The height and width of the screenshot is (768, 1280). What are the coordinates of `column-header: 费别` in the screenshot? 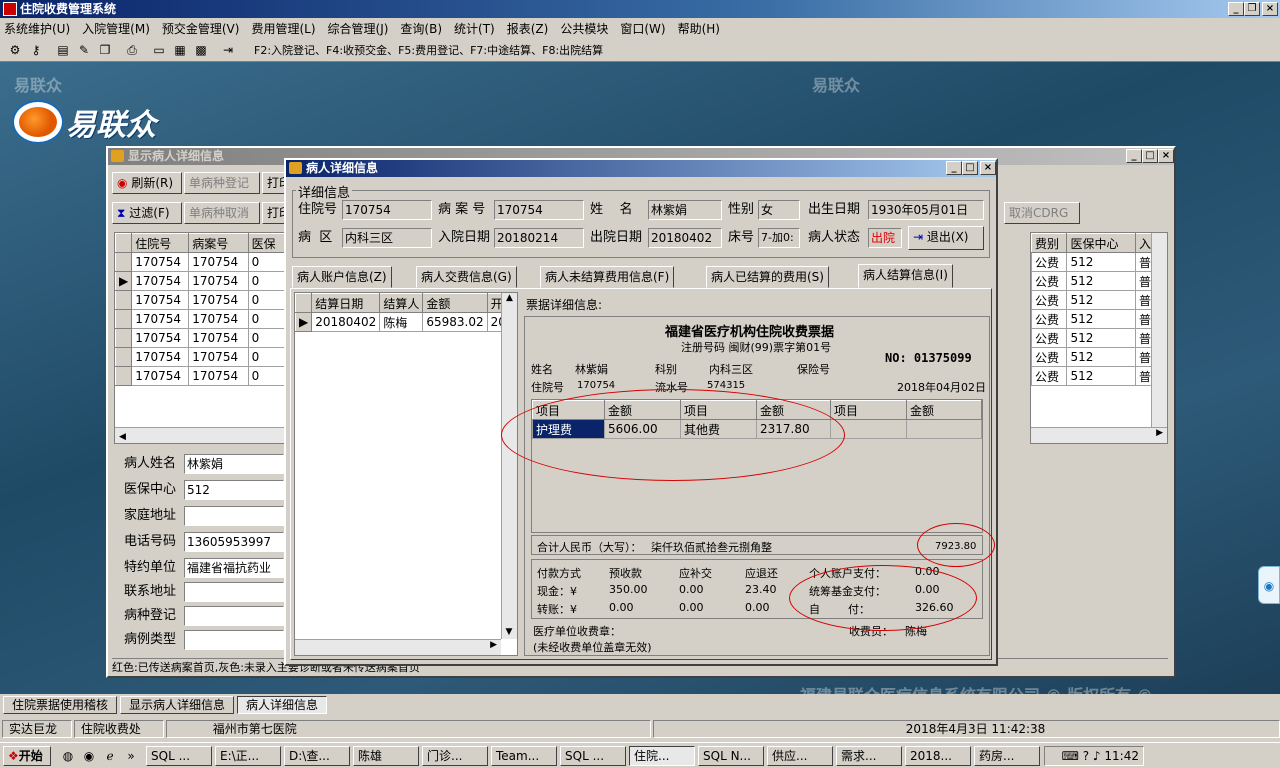 It's located at (1049, 243).